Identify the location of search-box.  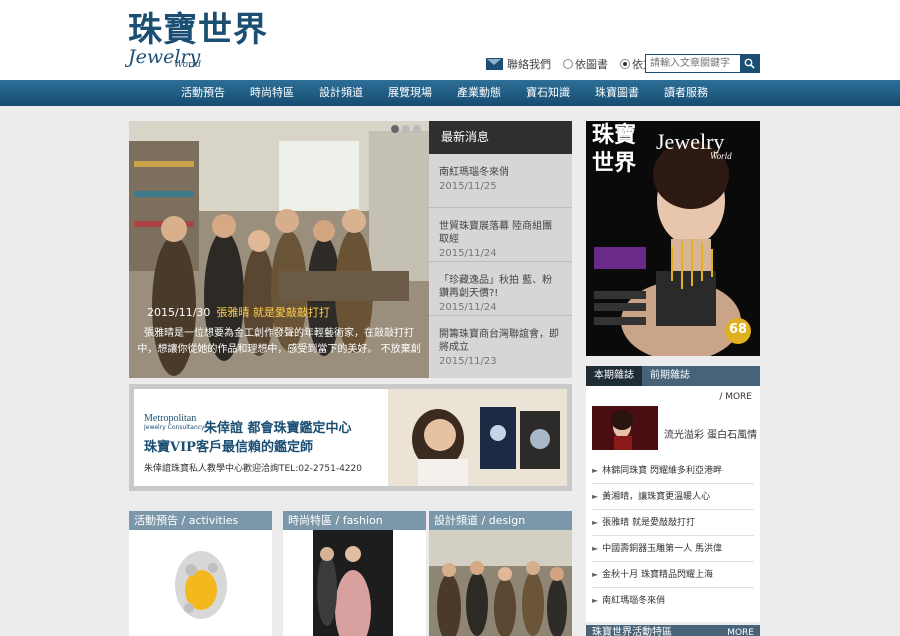
(702, 63).